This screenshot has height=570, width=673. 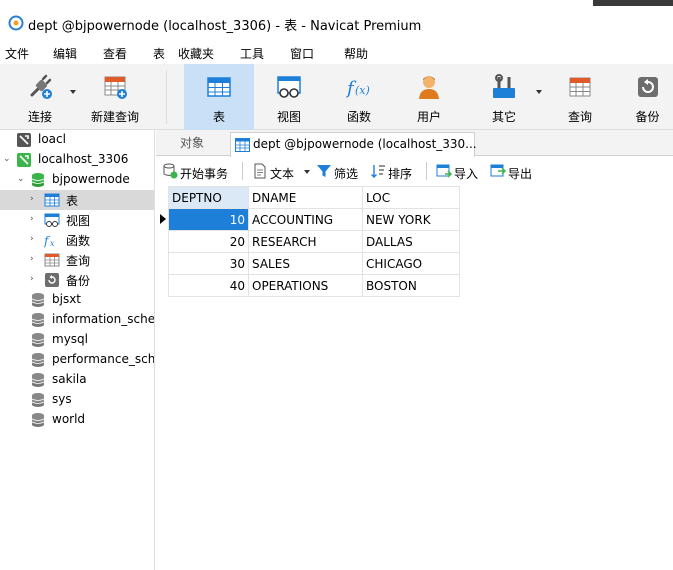 I want to click on new-query-button: 新建查询, so click(x=115, y=97).